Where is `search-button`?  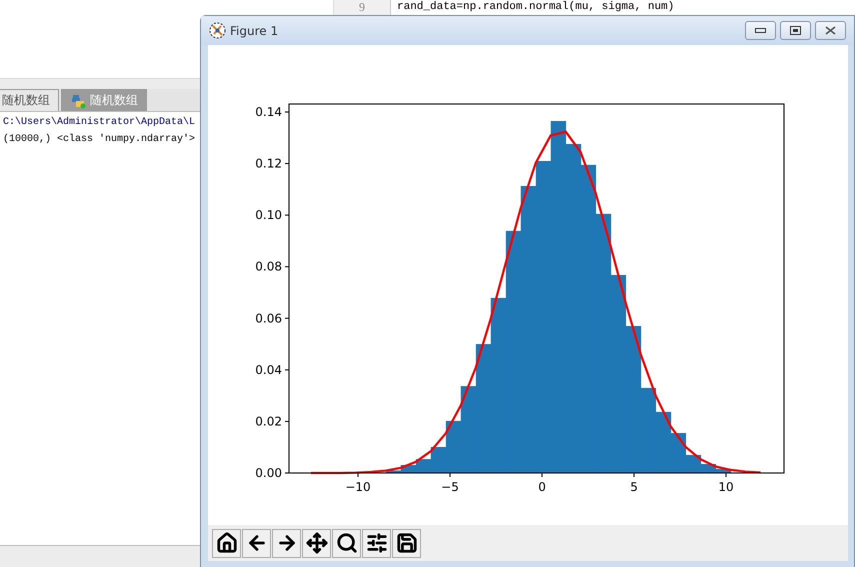
search-button is located at coordinates (346, 543).